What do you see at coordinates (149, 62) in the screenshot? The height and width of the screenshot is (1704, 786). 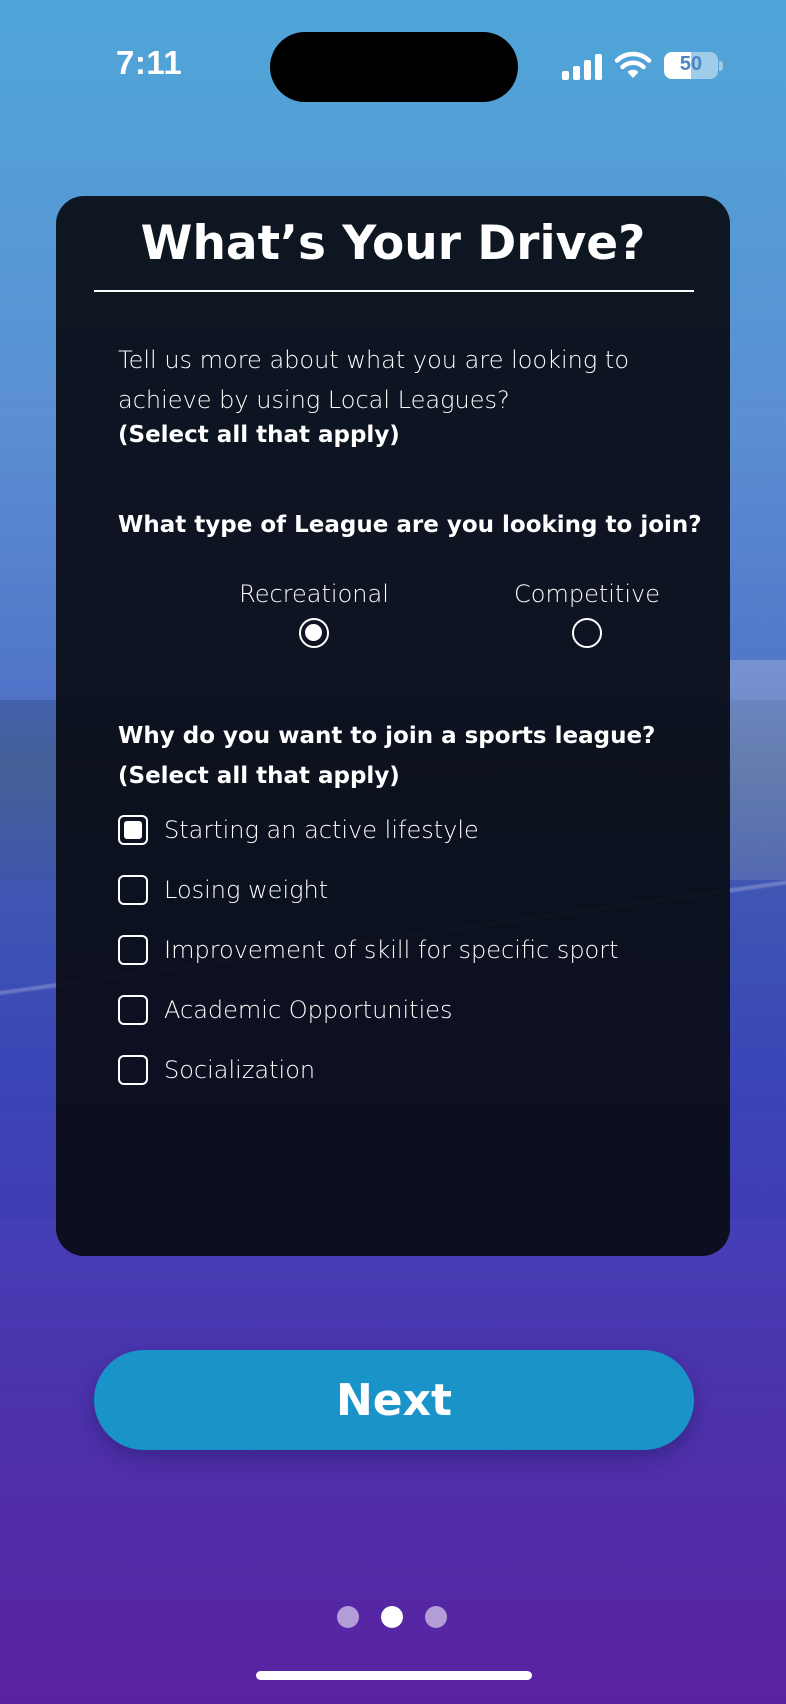 I see `status-time: 7:11` at bounding box center [149, 62].